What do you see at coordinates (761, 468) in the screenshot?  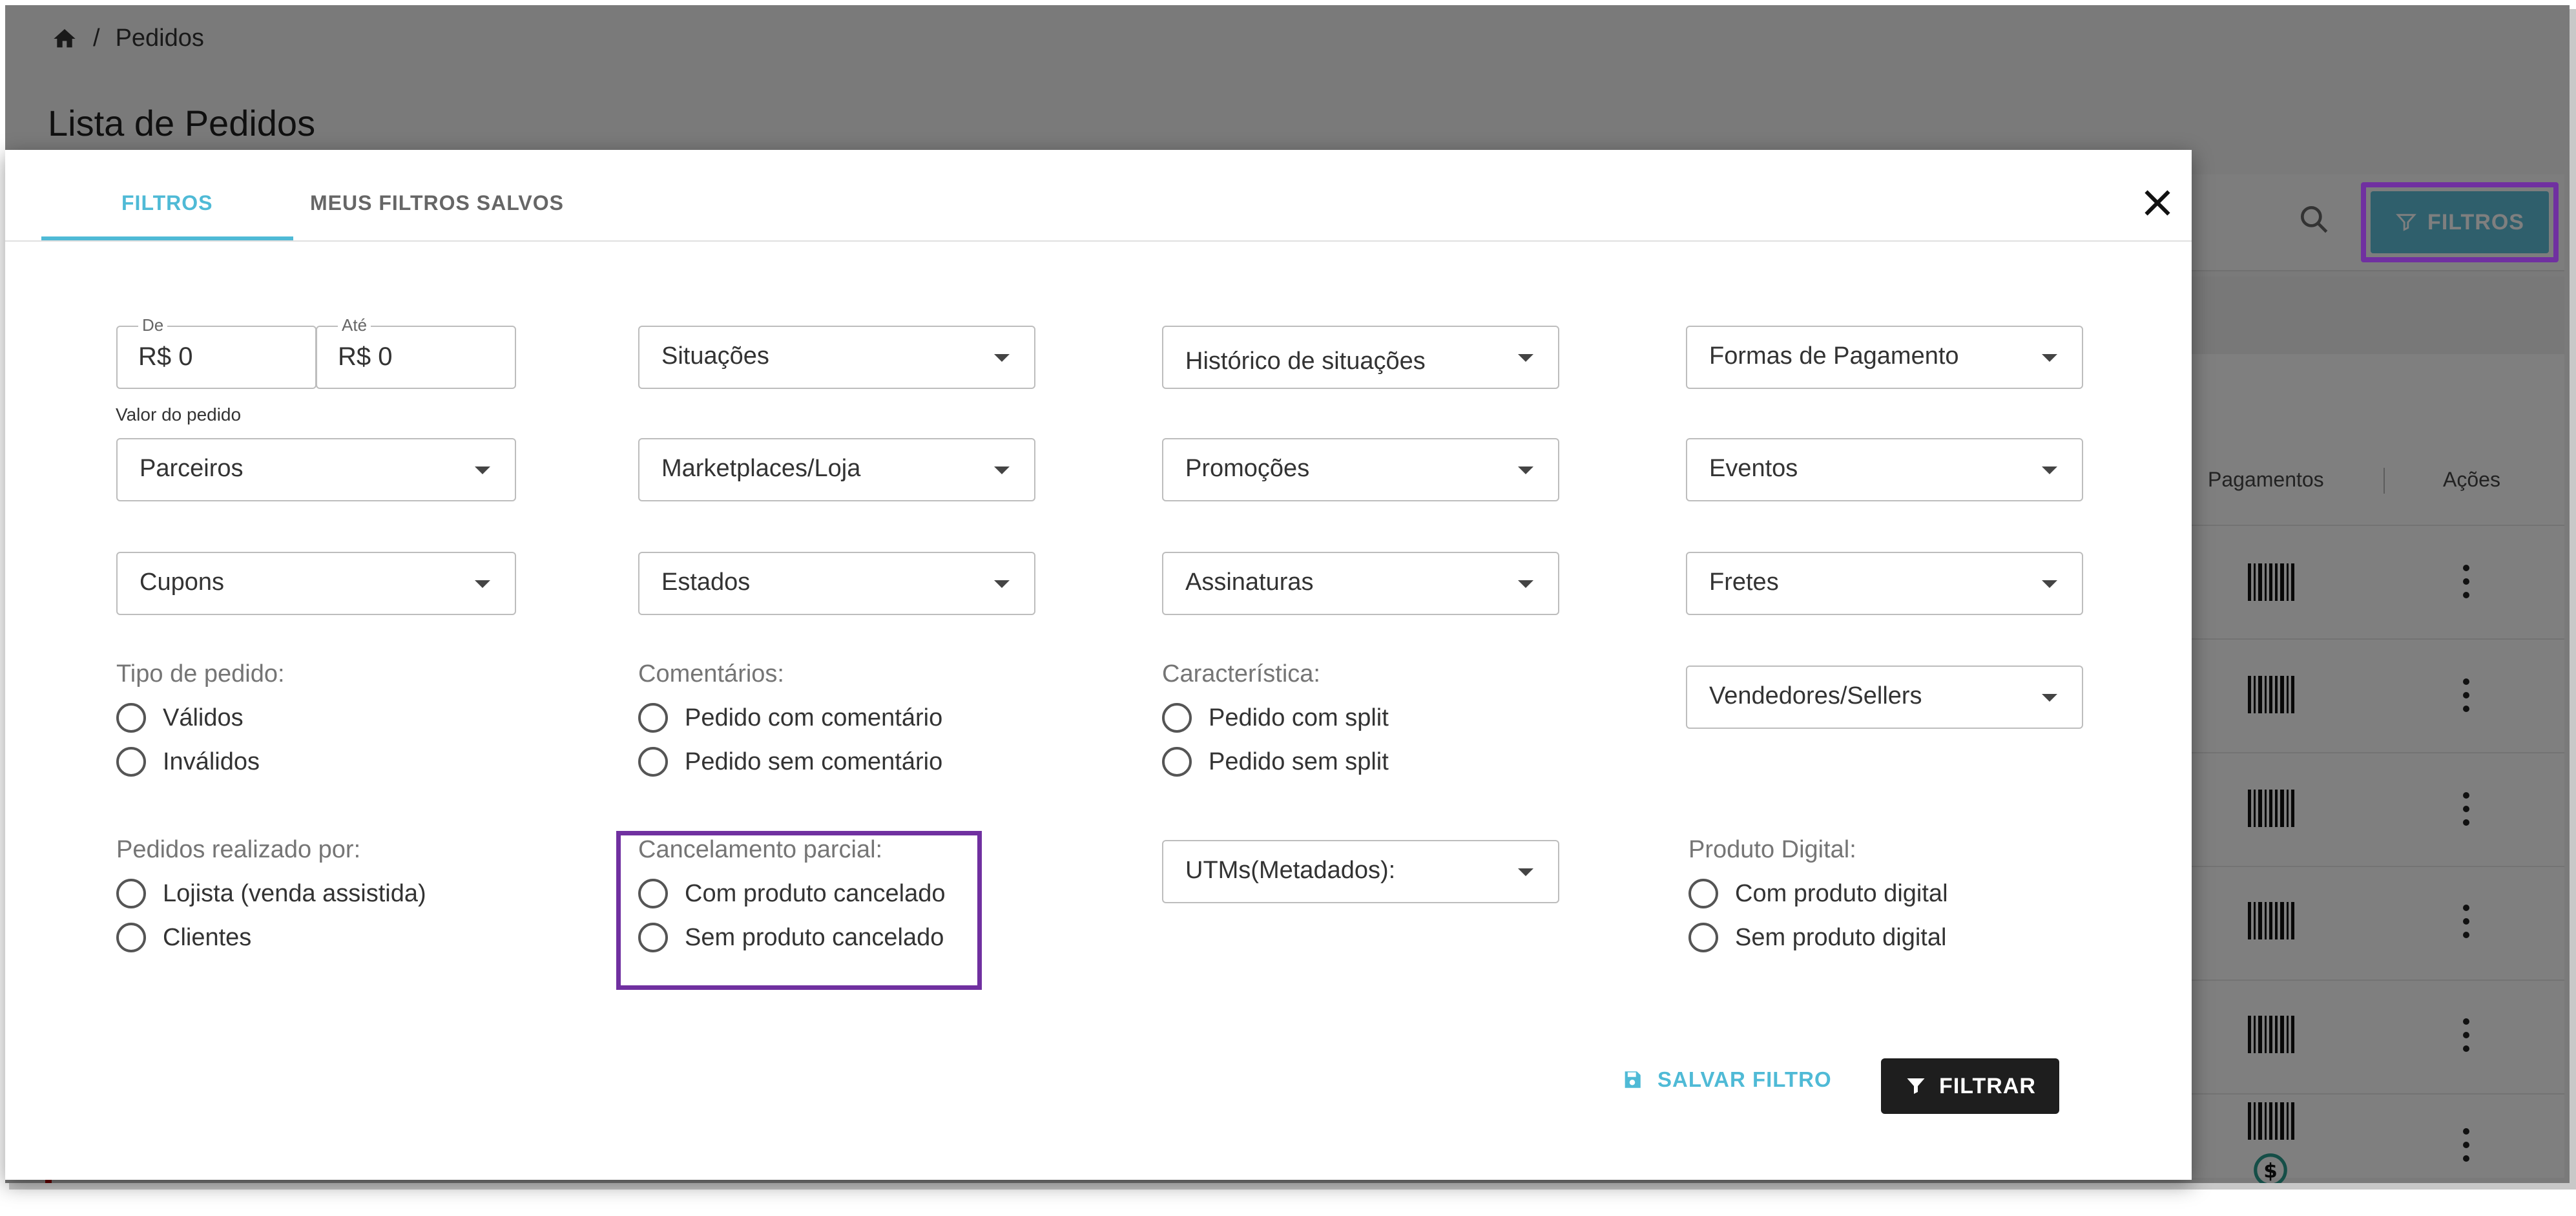 I see `marketplaces-label: Marketplaces/Loja` at bounding box center [761, 468].